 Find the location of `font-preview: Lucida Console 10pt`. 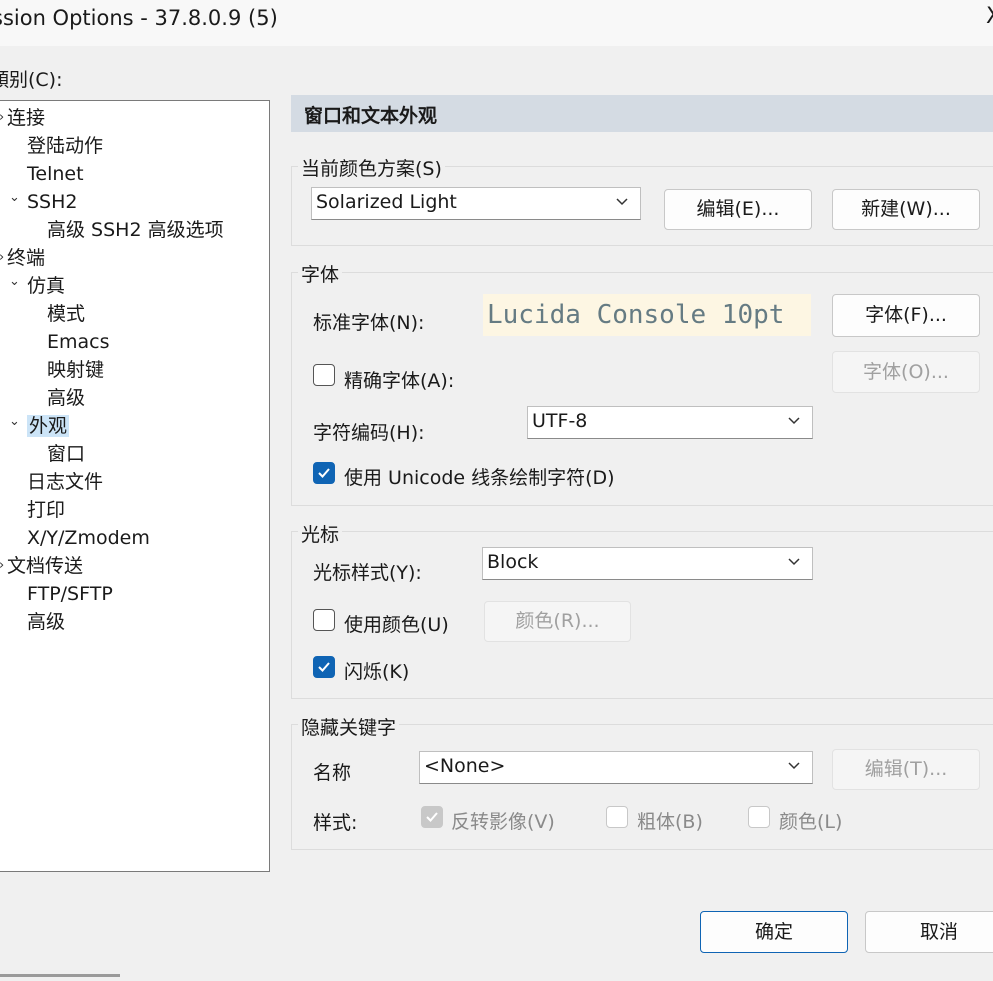

font-preview: Lucida Console 10pt is located at coordinates (647, 315).